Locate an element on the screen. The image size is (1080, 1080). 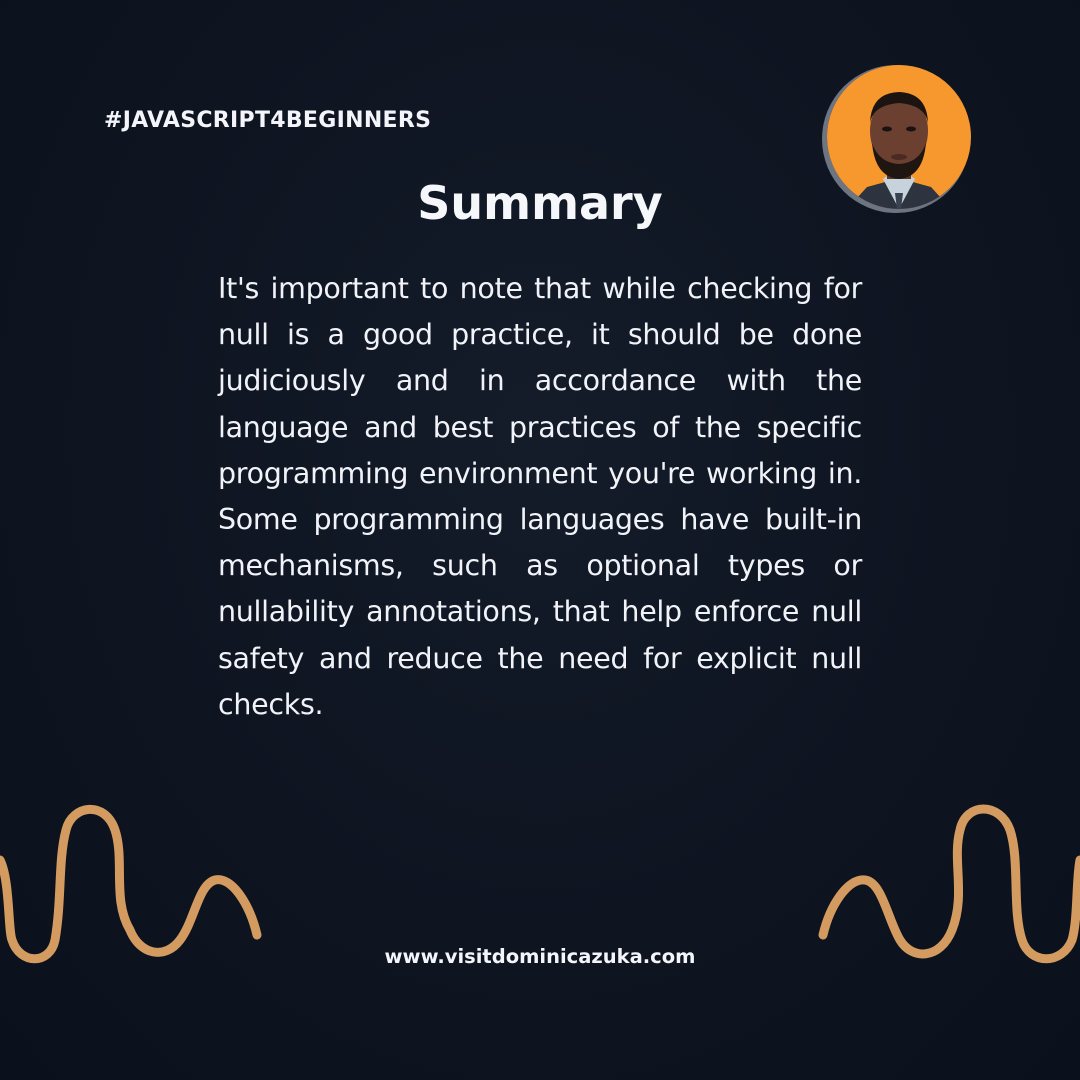
page-title: Summary is located at coordinates (540, 203).